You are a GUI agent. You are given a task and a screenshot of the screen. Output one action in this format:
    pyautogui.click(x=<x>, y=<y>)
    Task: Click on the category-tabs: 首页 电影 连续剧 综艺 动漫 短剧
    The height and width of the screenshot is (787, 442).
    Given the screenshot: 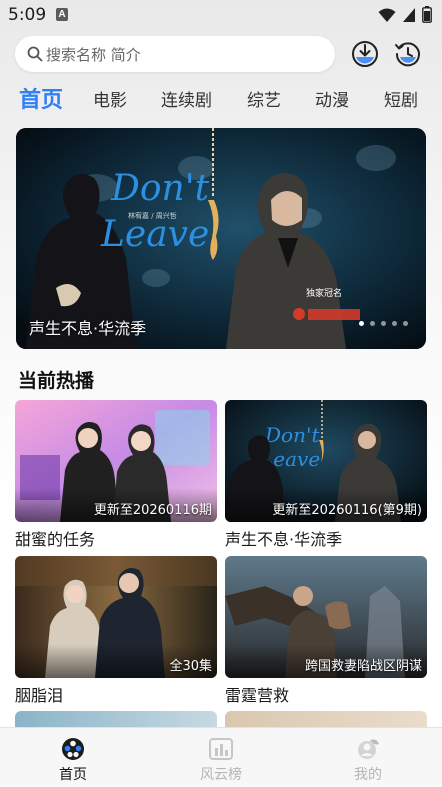 What is the action you would take?
    pyautogui.click(x=221, y=98)
    